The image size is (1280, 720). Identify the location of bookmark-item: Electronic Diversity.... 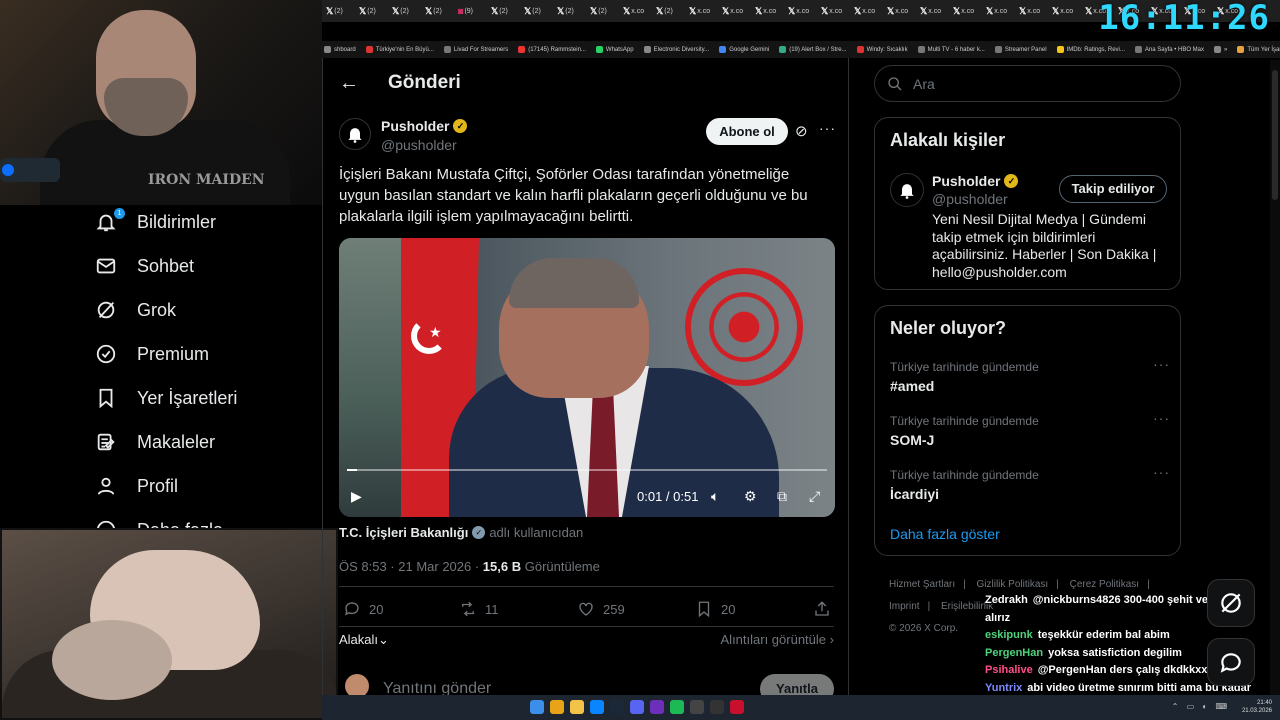
(676, 49).